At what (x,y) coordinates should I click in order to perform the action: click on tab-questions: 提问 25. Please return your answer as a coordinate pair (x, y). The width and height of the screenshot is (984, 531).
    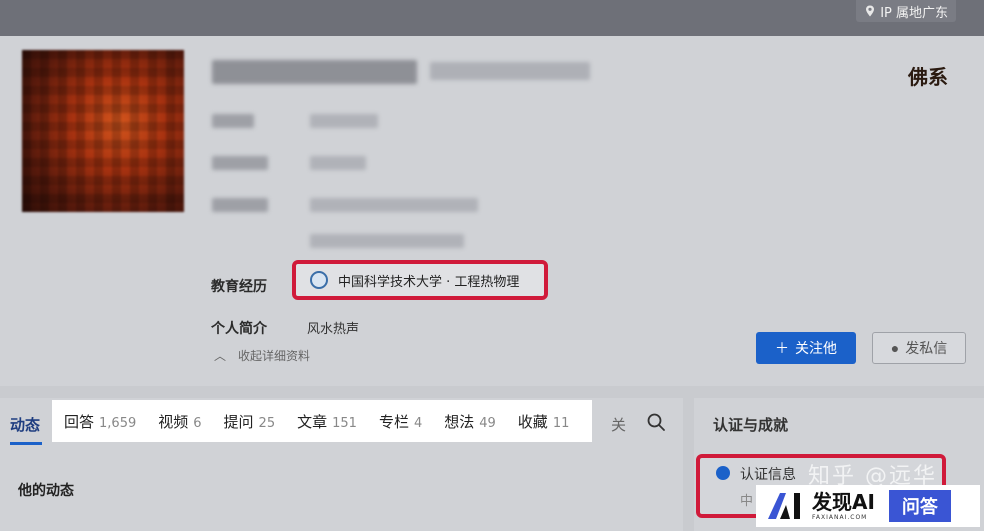
    Looking at the image, I should click on (250, 421).